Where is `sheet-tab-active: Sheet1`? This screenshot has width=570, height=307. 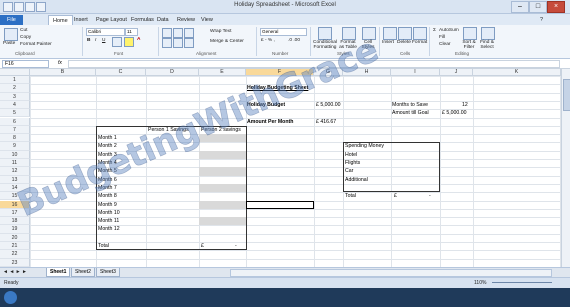
sheet-tab-active: Sheet1 is located at coordinates (58, 272).